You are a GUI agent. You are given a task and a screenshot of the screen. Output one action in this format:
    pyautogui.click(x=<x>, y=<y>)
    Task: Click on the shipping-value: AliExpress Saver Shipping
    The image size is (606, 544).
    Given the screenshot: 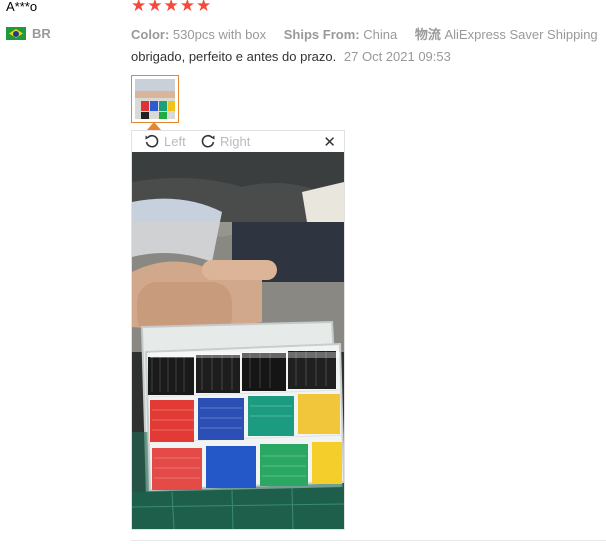 What is the action you would take?
    pyautogui.click(x=521, y=34)
    